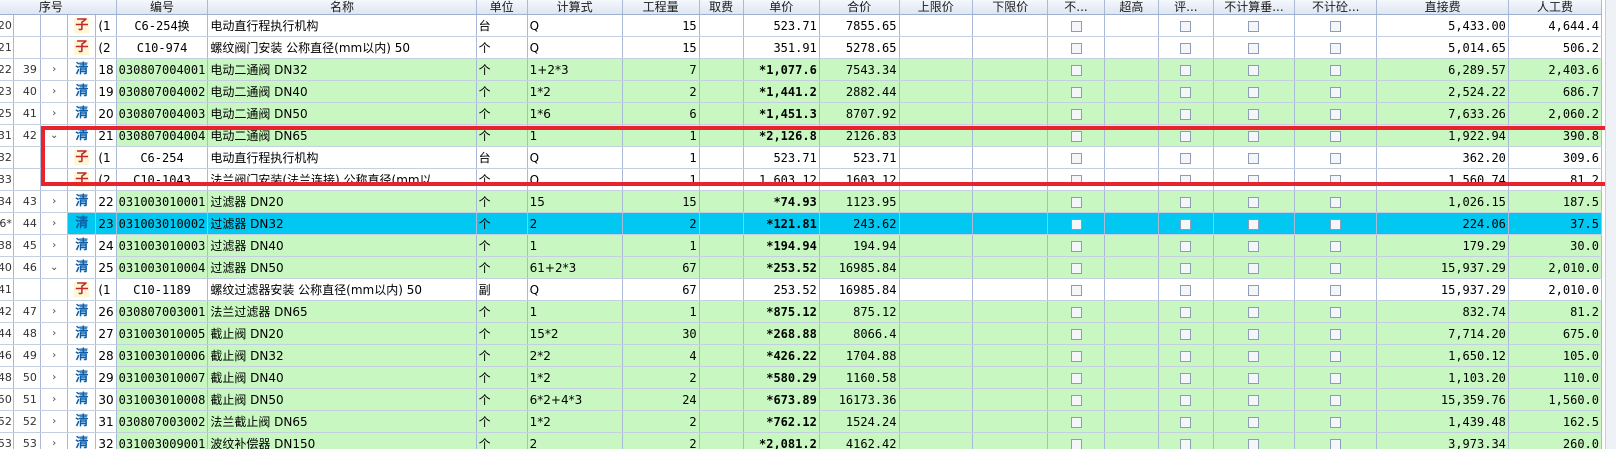 The image size is (1616, 449). I want to click on row-qty: 15, so click(661, 47).